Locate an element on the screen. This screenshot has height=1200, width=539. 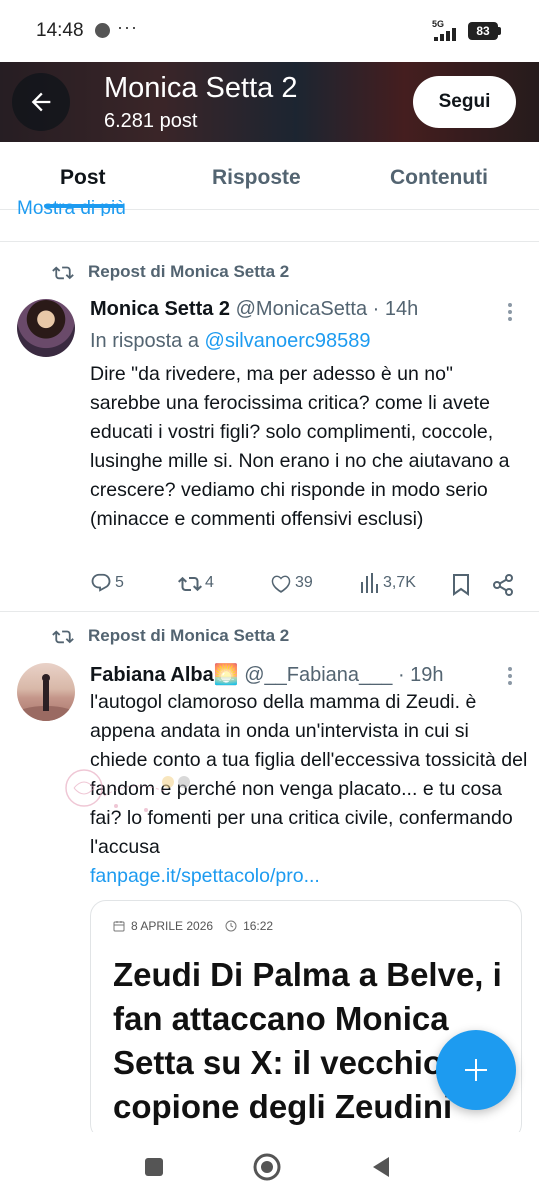
reply-count: 5 is located at coordinates (119, 582).